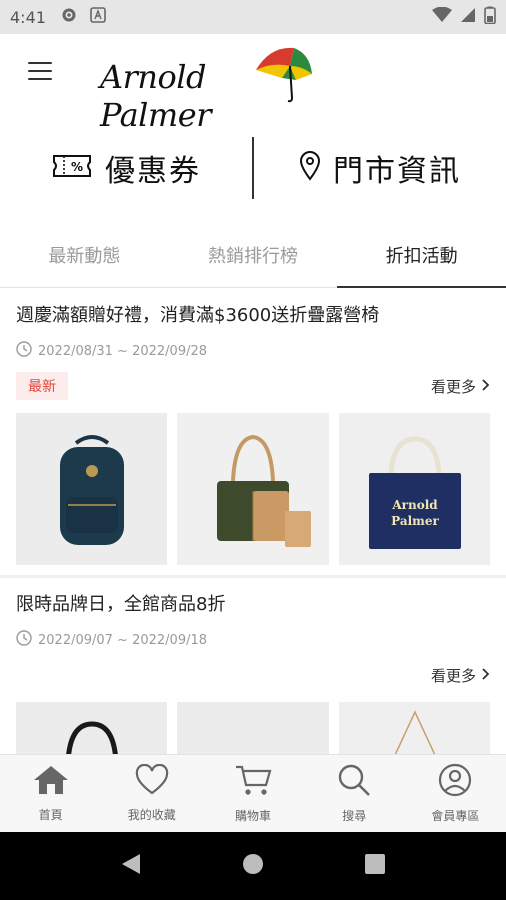 The width and height of the screenshot is (506, 900). I want to click on menu-icon, so click(40, 72).